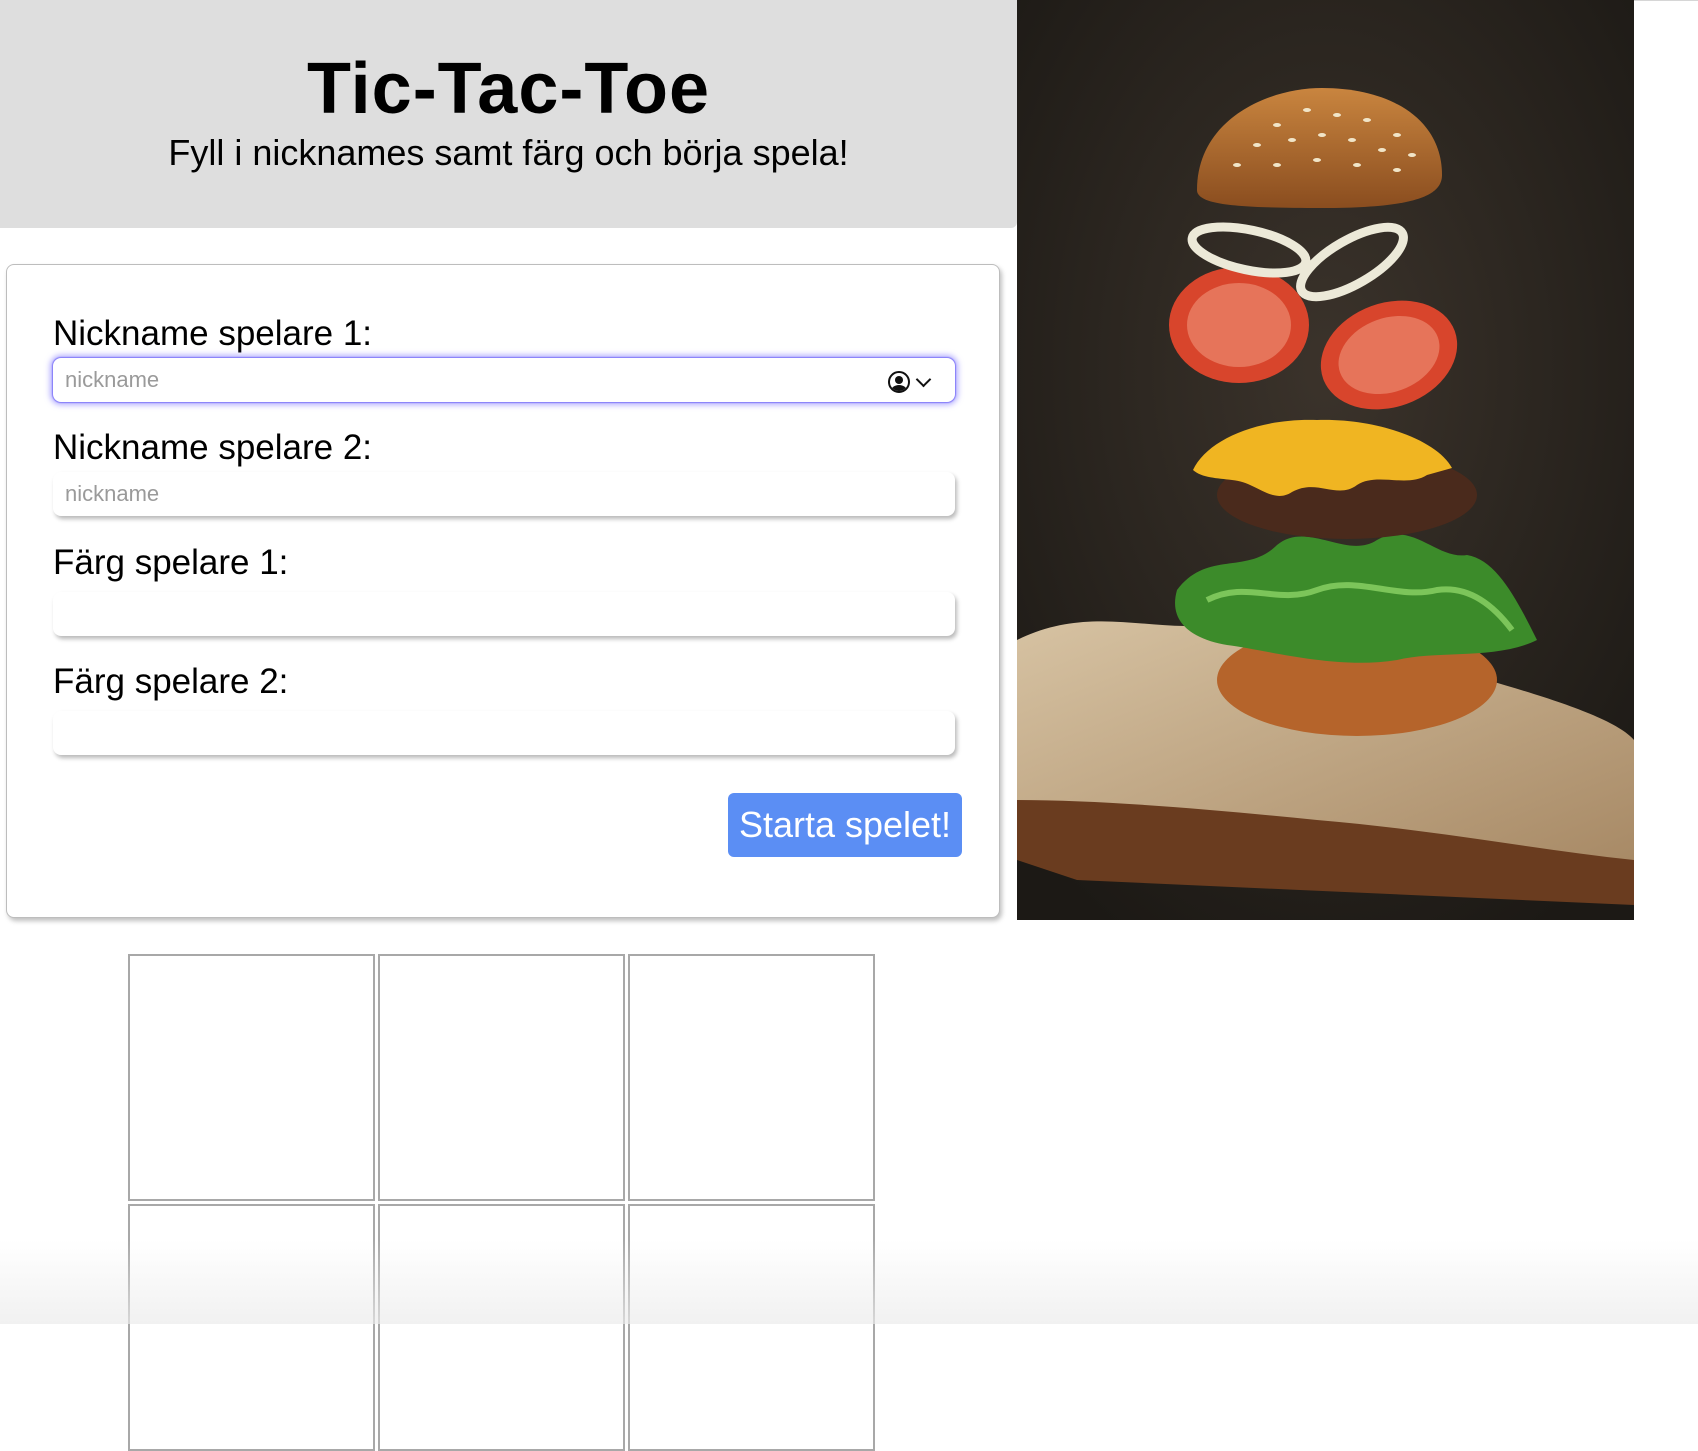  What do you see at coordinates (504, 733) in the screenshot?
I see `player2-color-input` at bounding box center [504, 733].